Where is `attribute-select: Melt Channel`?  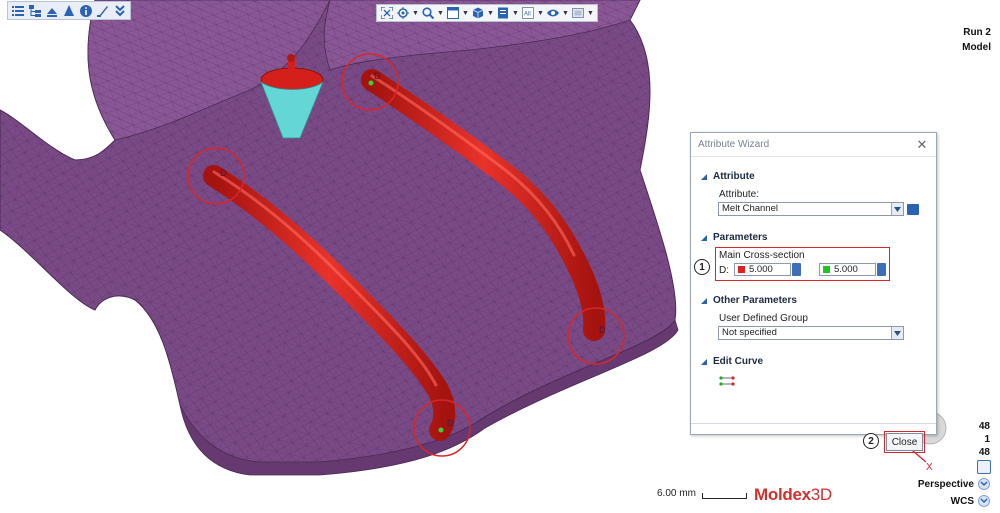
attribute-select: Melt Channel is located at coordinates (811, 209).